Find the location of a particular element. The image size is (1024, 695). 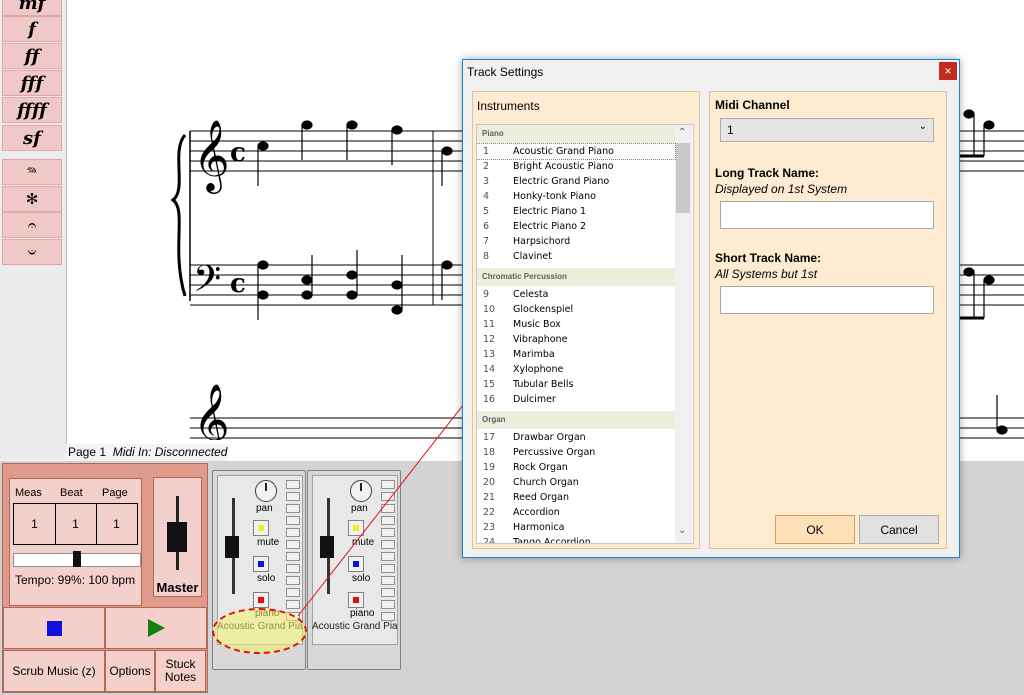

instrument-group-header: Organ is located at coordinates (576, 420).